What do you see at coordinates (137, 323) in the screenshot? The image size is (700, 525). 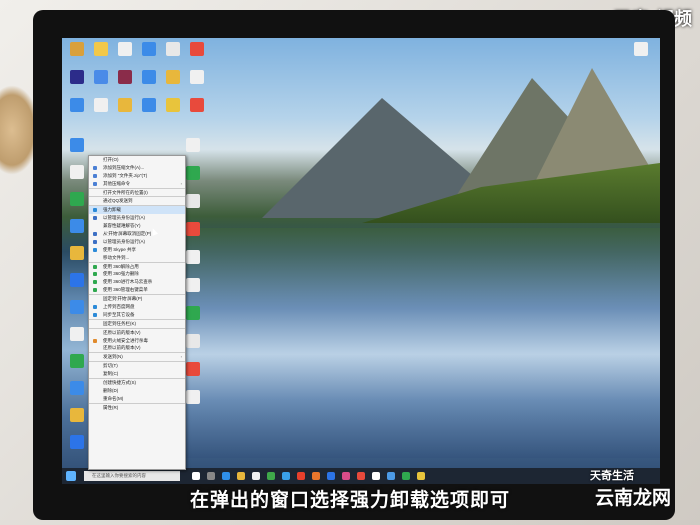 I see `menu-item: 固定到任务栏(K)` at bounding box center [137, 323].